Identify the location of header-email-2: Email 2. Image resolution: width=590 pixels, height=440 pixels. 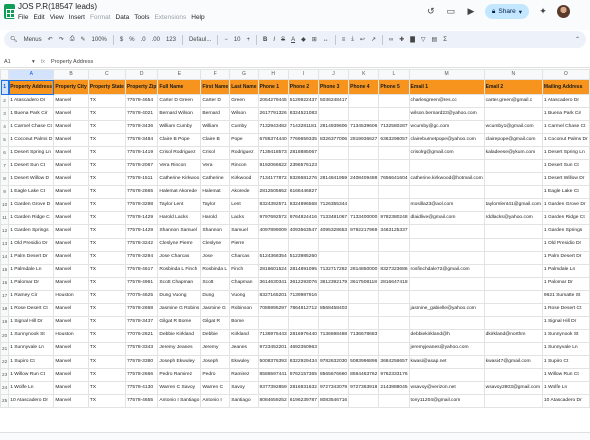
(513, 87).